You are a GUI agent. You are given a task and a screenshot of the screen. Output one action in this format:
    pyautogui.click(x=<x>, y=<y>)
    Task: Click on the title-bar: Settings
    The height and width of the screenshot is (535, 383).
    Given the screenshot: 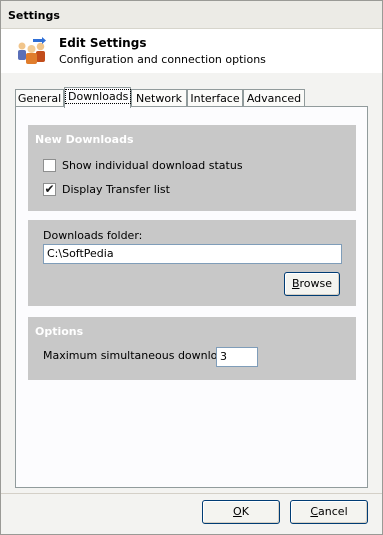 What is the action you would take?
    pyautogui.click(x=191, y=15)
    